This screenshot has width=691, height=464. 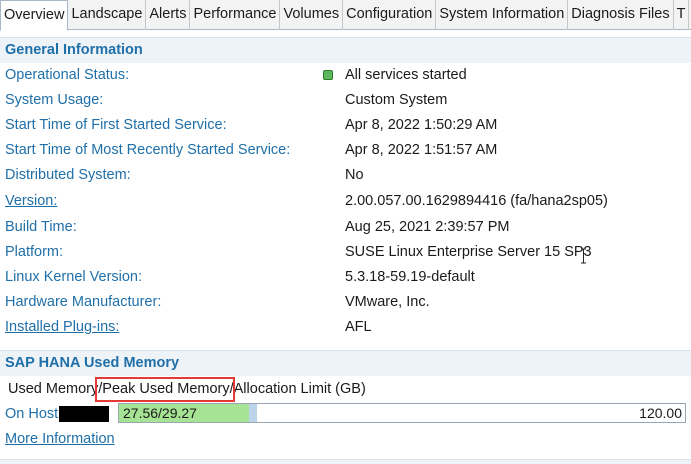 I want to click on tab-configuration: Configuration, so click(x=390, y=15).